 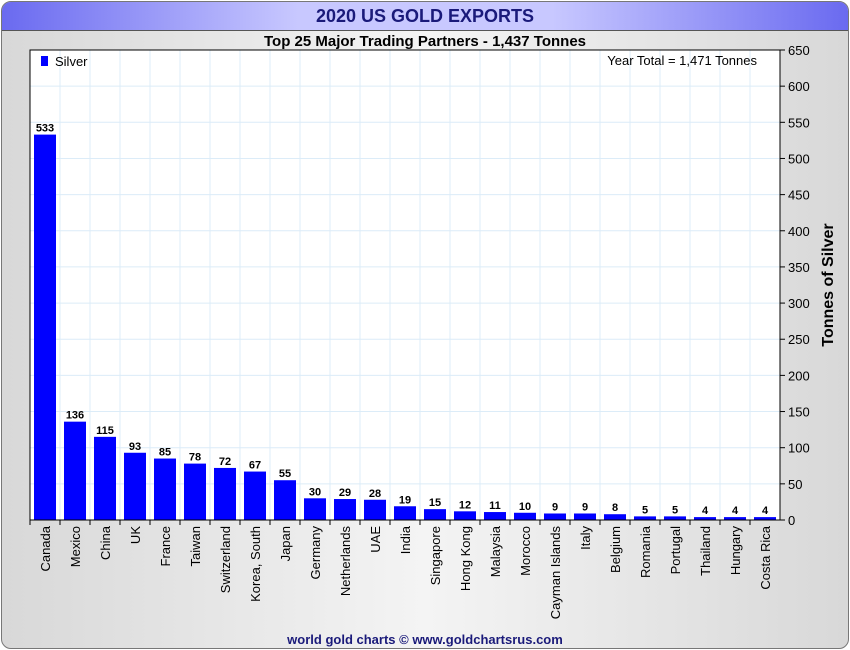 I want to click on data-label: 19, so click(x=405, y=500).